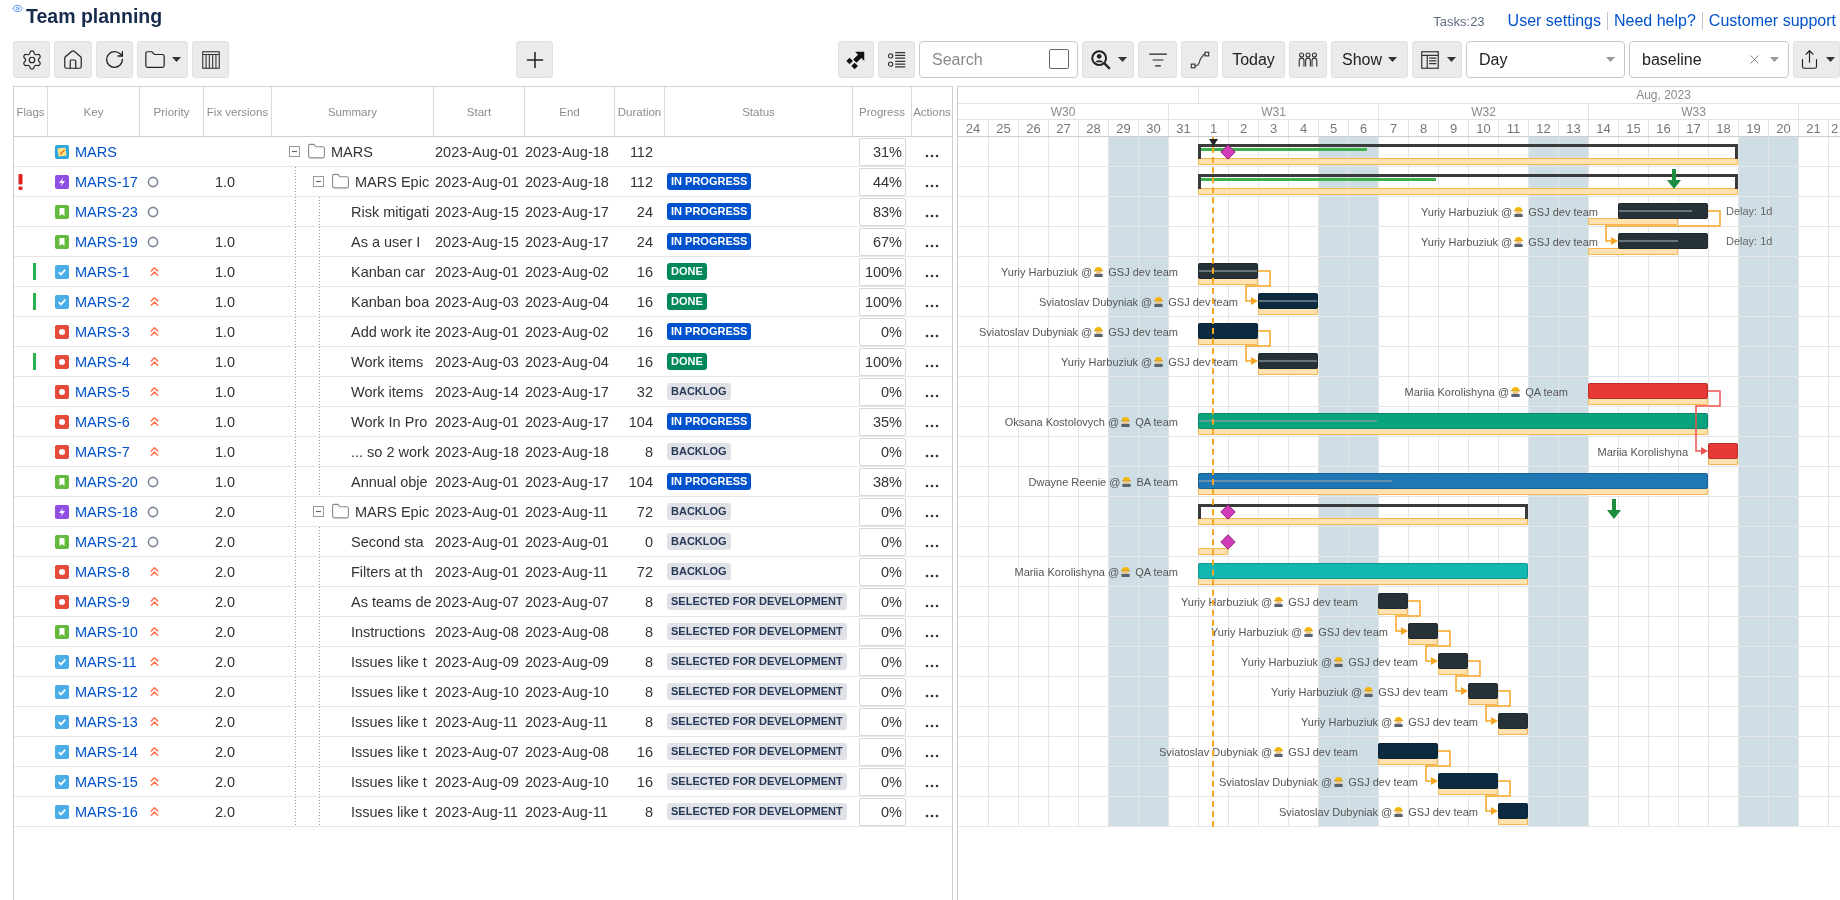 Image resolution: width=1840 pixels, height=900 pixels. What do you see at coordinates (106, 781) in the screenshot?
I see `issue-key-link: MARS-15` at bounding box center [106, 781].